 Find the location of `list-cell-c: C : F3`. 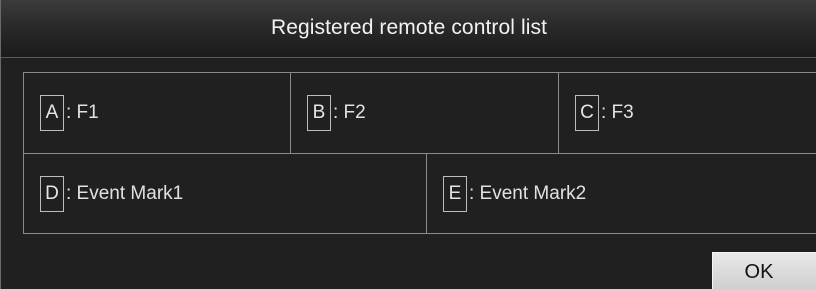

list-cell-c: C : F3 is located at coordinates (687, 113).